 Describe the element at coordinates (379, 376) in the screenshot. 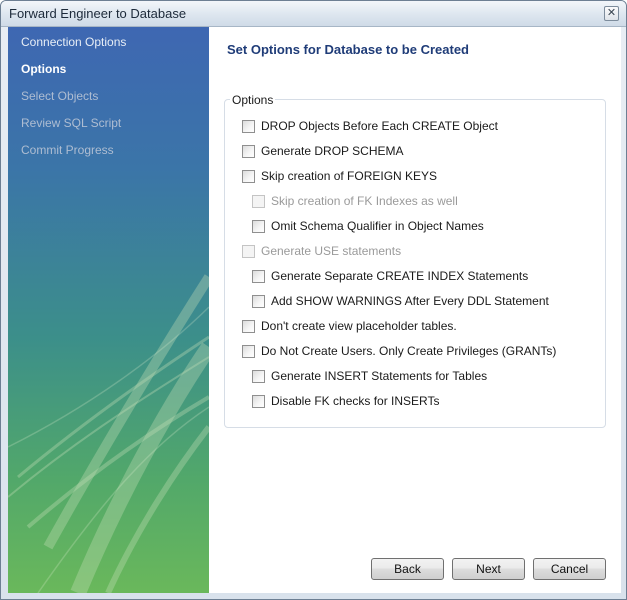

I see `option-label: Generate INSERT Statements for Tables` at that location.